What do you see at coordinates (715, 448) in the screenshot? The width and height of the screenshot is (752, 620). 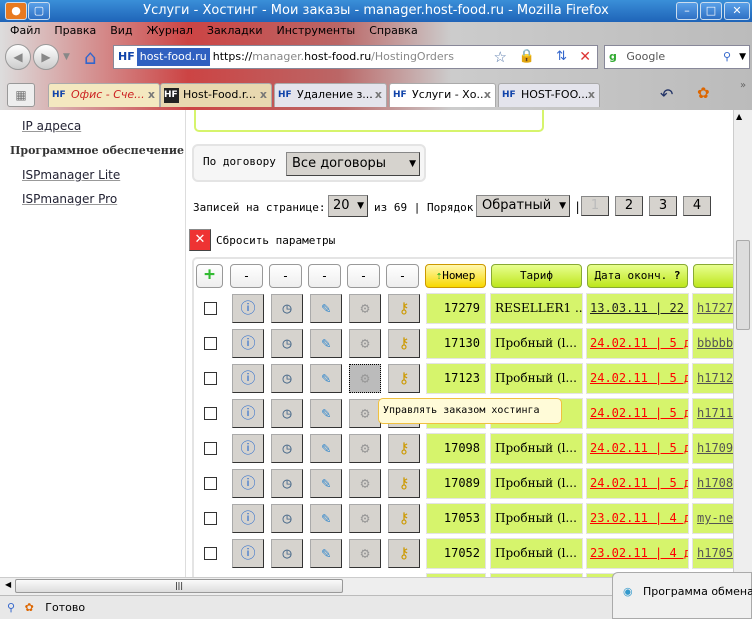 I see `domain-link: h1709` at bounding box center [715, 448].